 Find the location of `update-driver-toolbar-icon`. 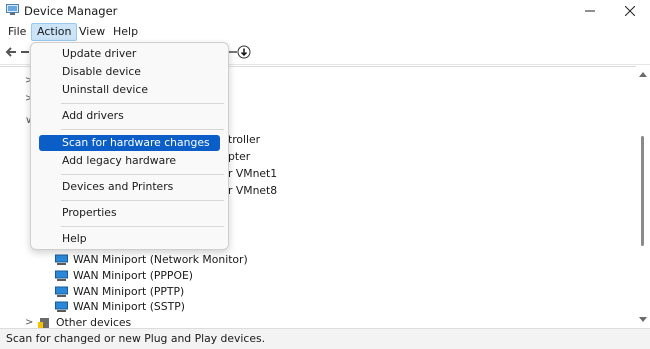

update-driver-toolbar-icon is located at coordinates (244, 52).